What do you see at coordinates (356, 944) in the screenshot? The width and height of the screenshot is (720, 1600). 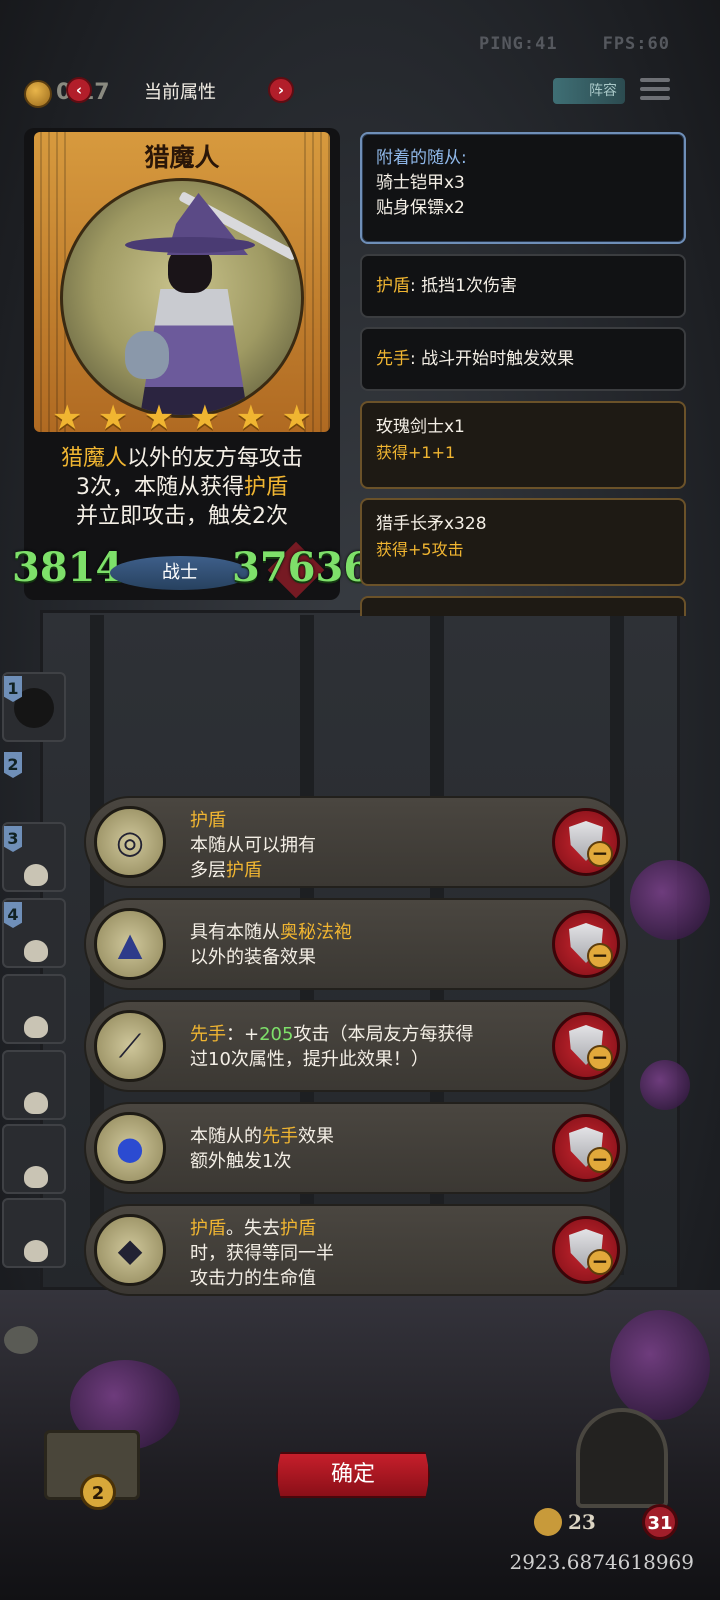 I see `equipment-item: ▲ 具有本随从奥秘法袍 以外的装备效果 −` at bounding box center [356, 944].